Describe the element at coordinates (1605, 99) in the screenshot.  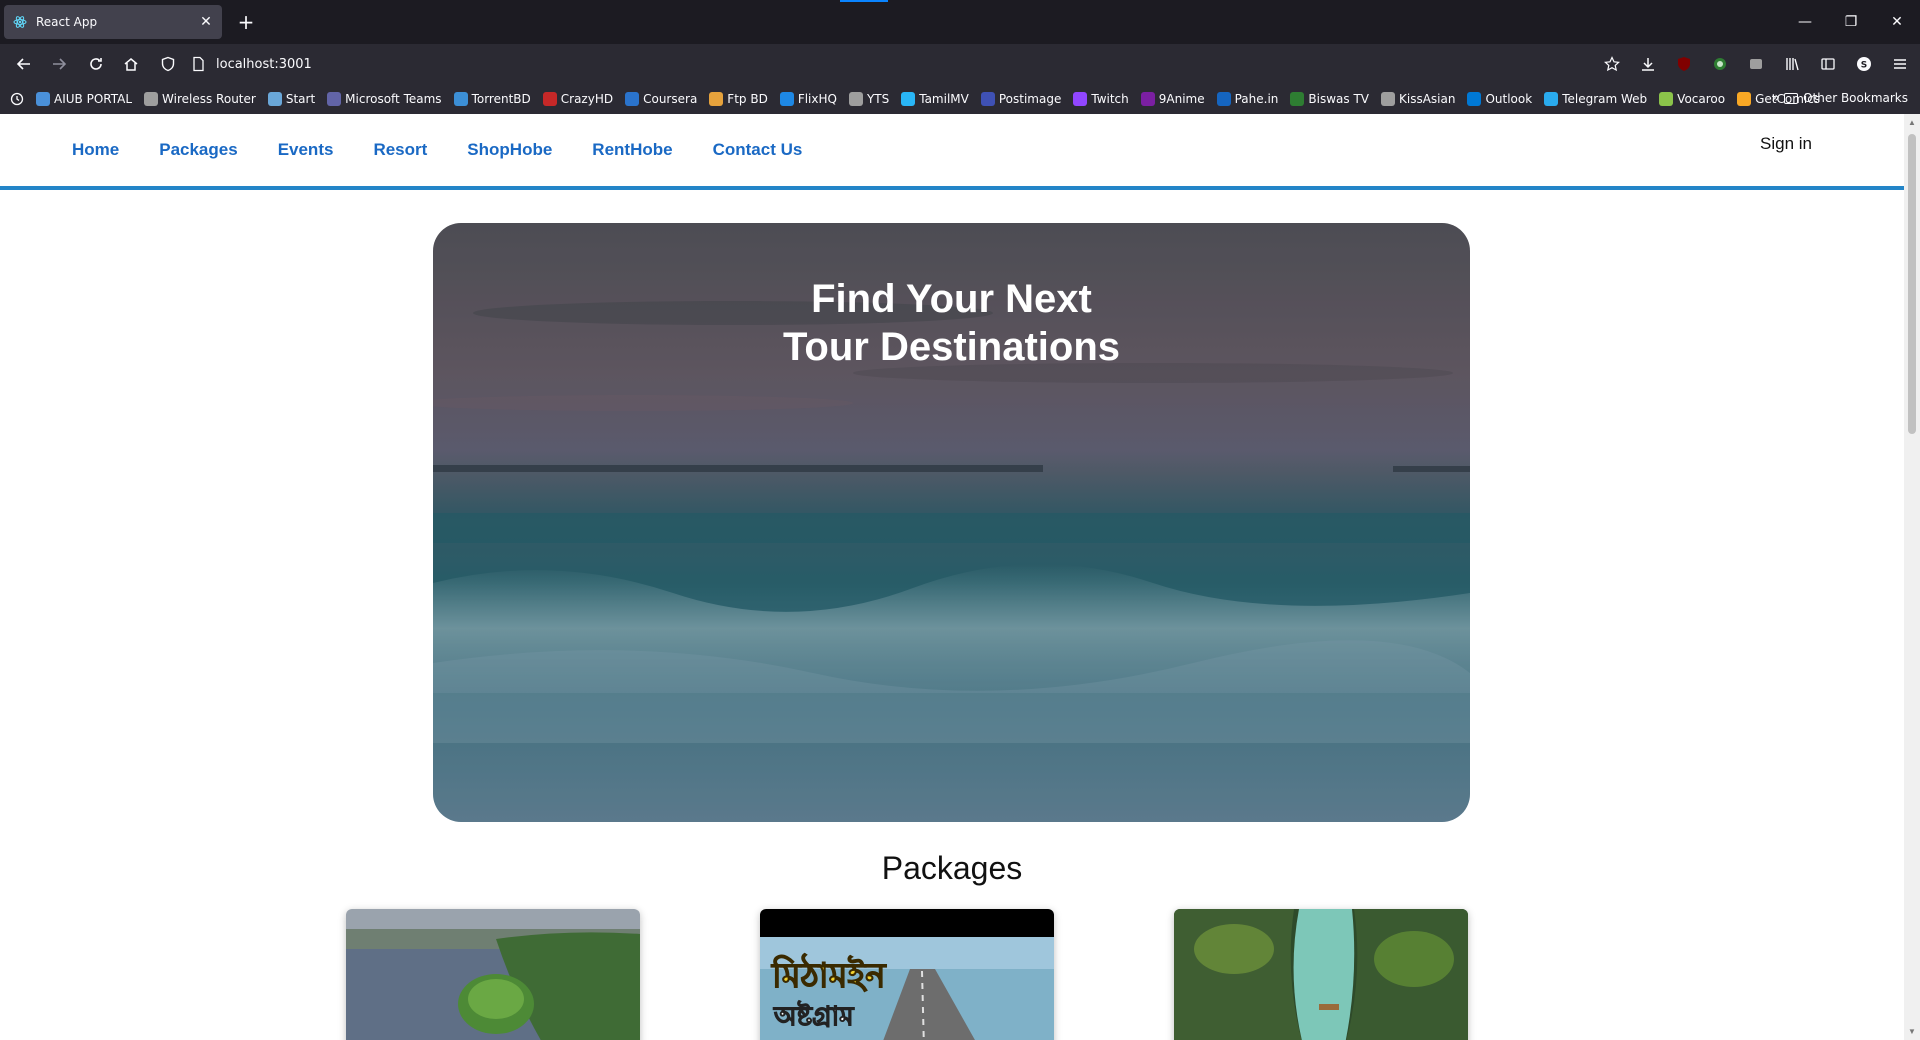
I see `bookmark-label: Telegram Web` at that location.